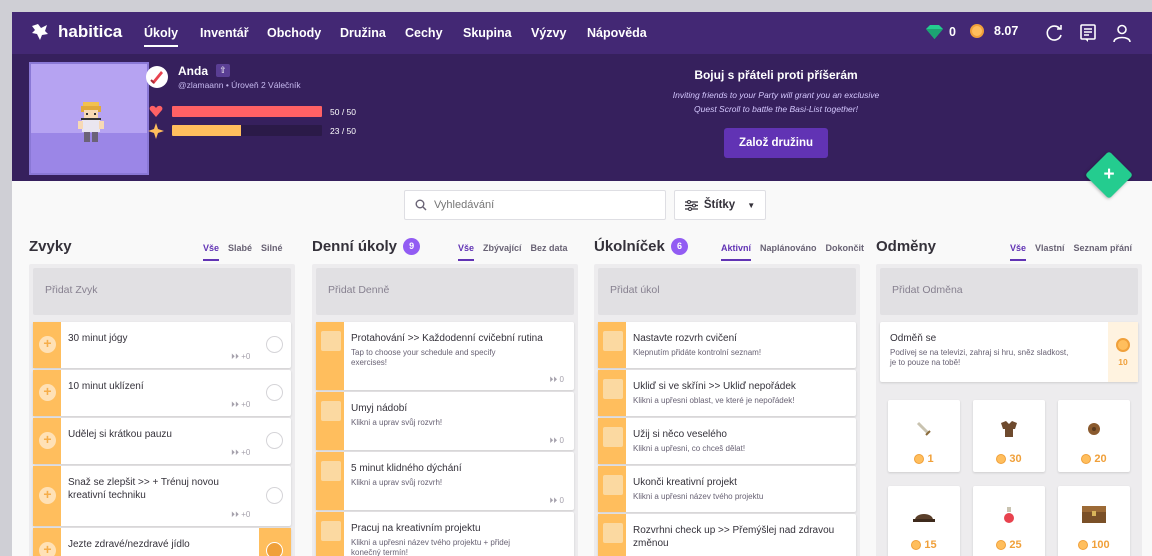 This screenshot has height=556, width=1152. What do you see at coordinates (952, 32) in the screenshot?
I see `gems-value: 0` at bounding box center [952, 32].